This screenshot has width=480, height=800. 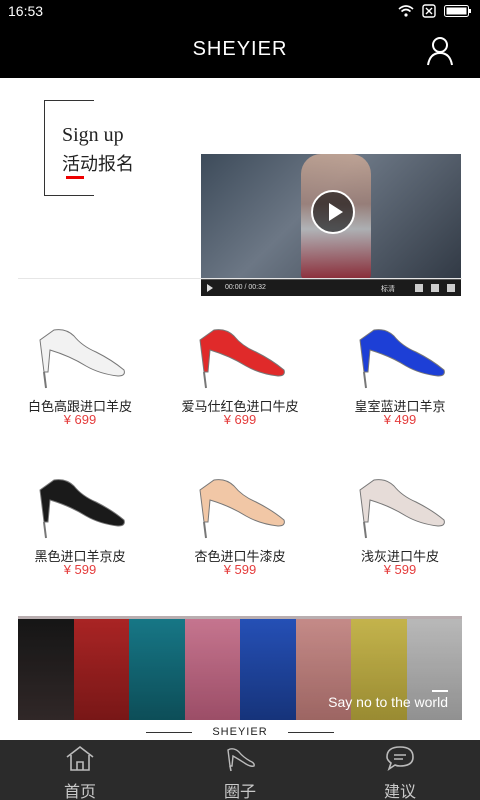 I want to click on status-icons, so click(x=435, y=11).